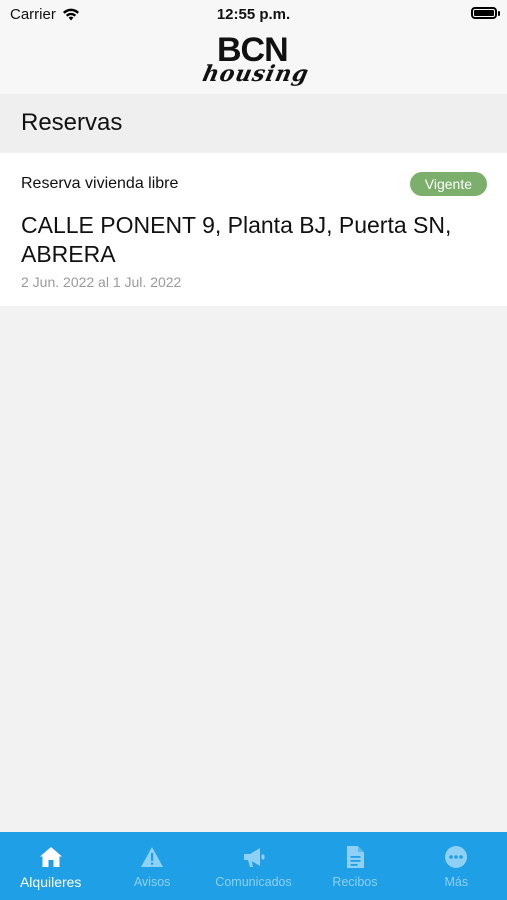 The height and width of the screenshot is (900, 507). I want to click on clock: 12:55 p.m., so click(253, 14).